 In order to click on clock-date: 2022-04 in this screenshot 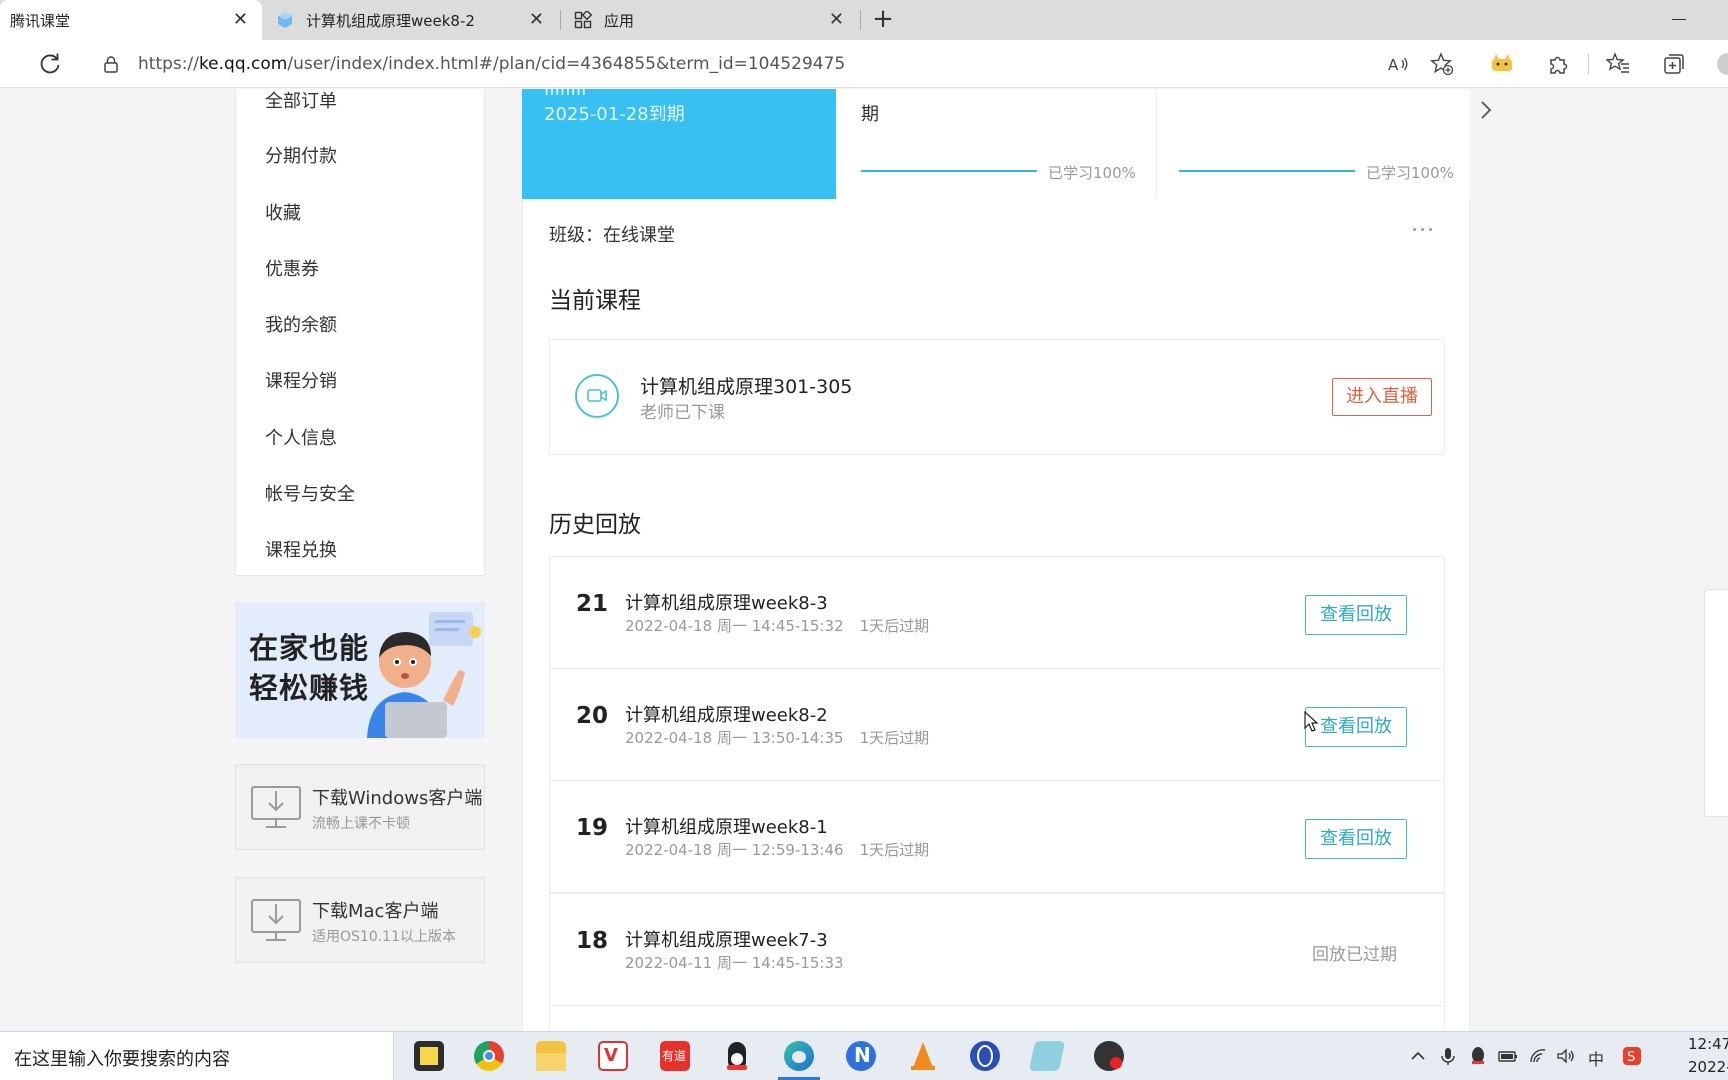, I will do `click(1708, 1067)`.